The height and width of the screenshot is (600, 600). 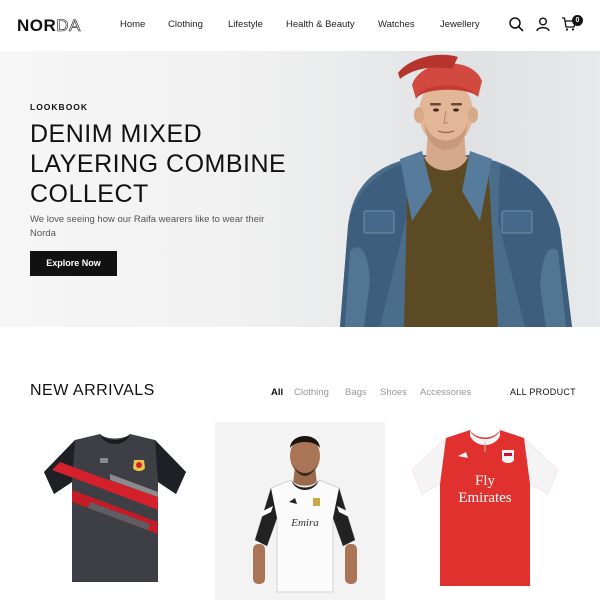 I want to click on nav-item-lifestyle: Lifestyle, so click(x=245, y=24).